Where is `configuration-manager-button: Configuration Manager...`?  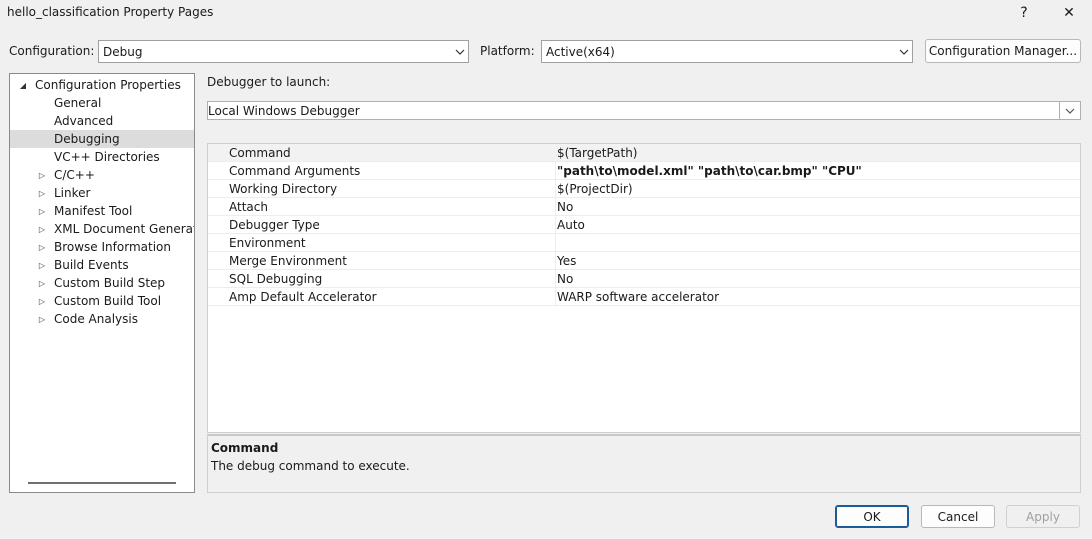 configuration-manager-button: Configuration Manager... is located at coordinates (1003, 51).